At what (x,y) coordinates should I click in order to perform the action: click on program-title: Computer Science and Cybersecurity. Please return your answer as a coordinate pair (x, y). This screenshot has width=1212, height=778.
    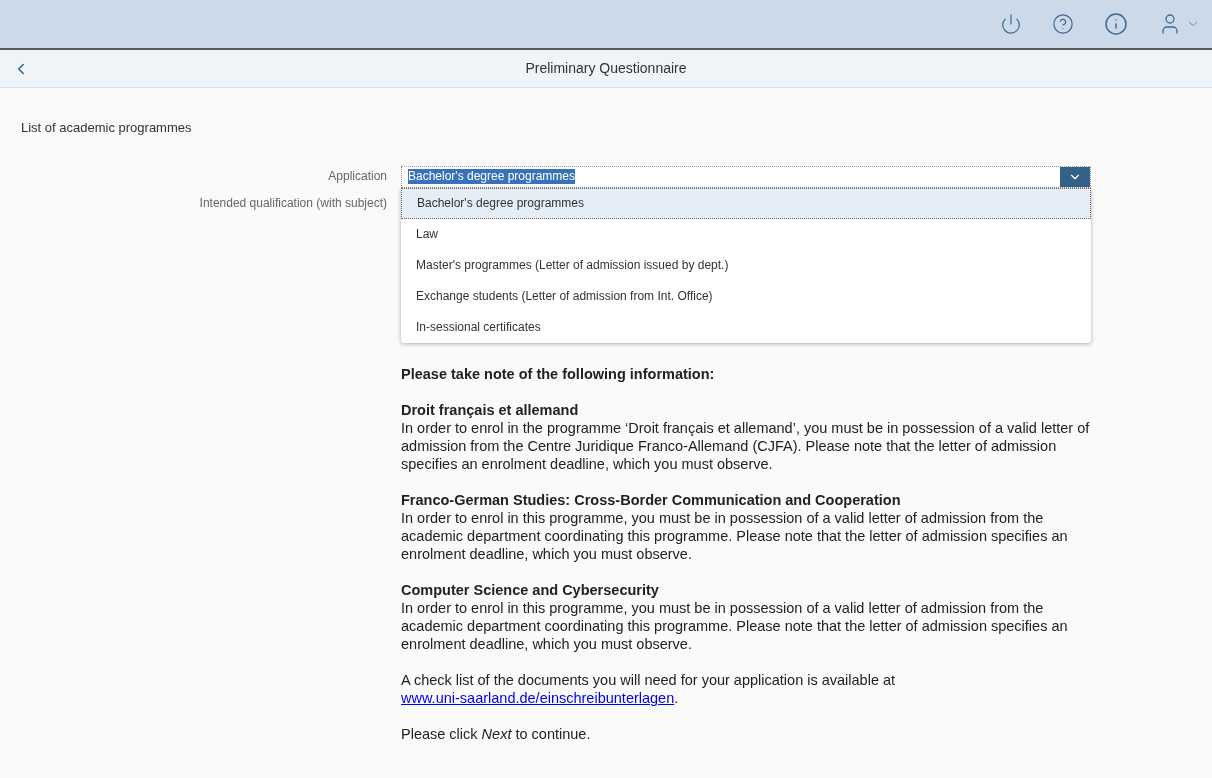
    Looking at the image, I should click on (530, 589).